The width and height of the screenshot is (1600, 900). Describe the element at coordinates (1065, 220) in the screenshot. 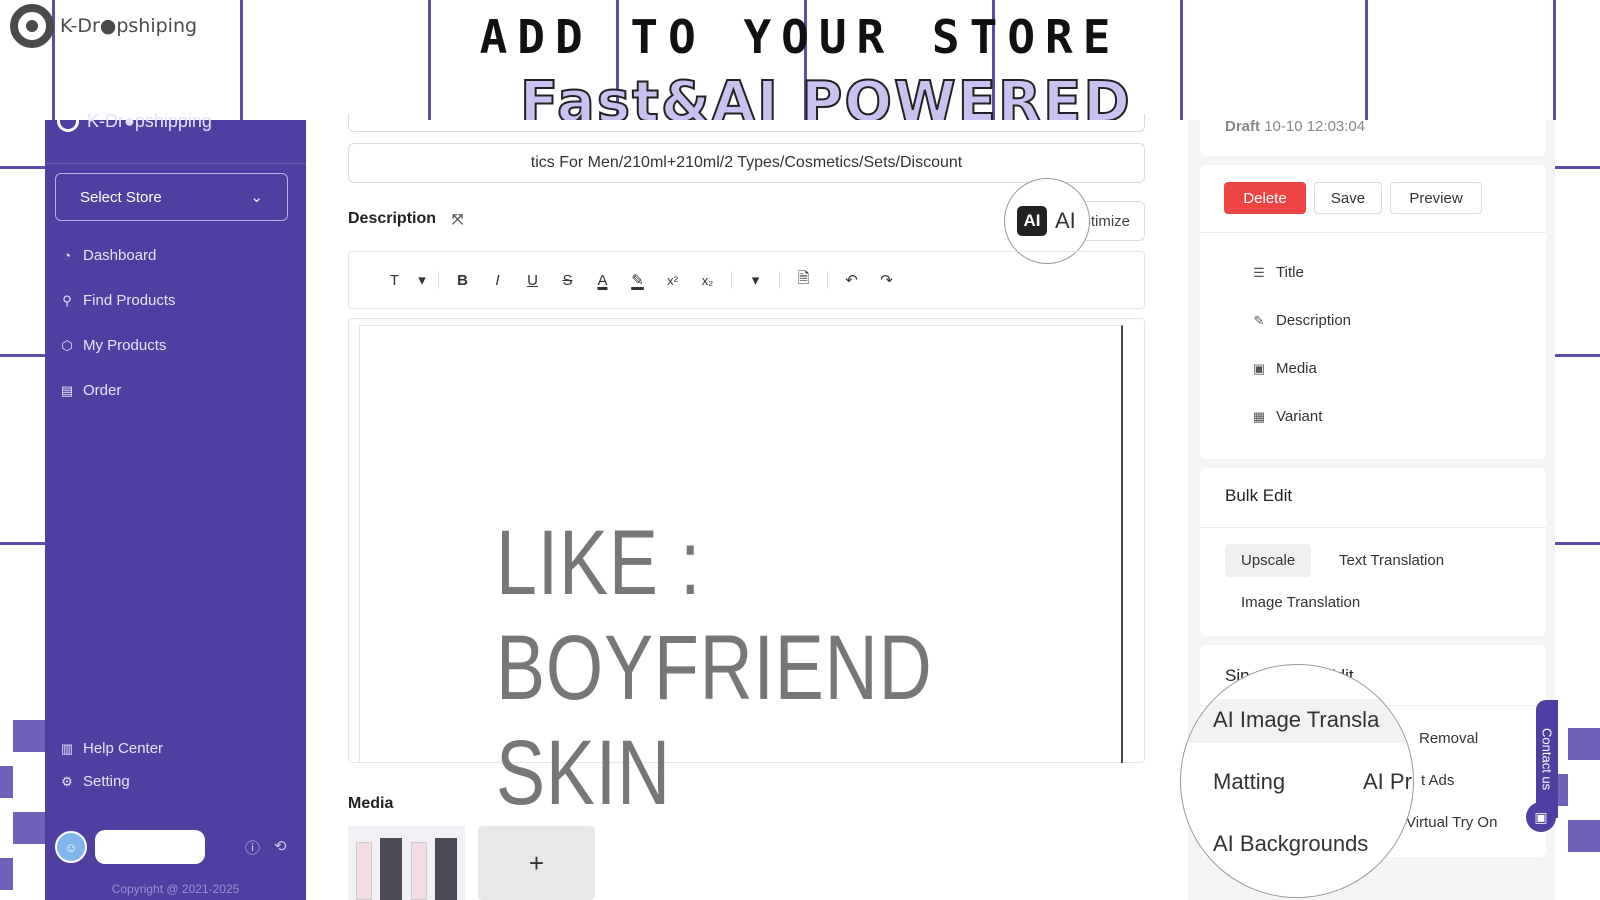

I see `ai-label: AI` at that location.